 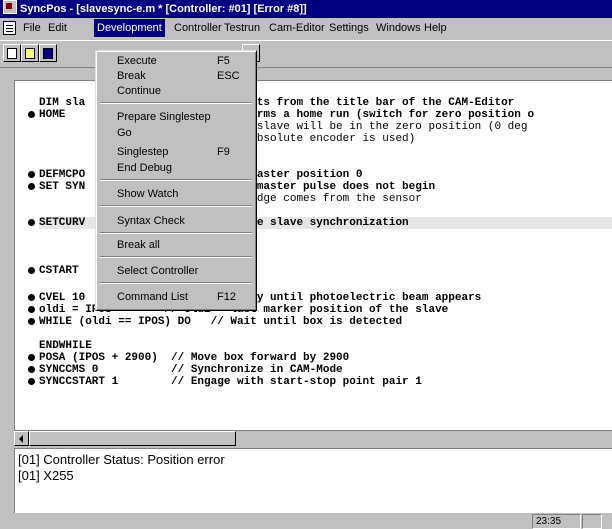 I want to click on status-time: 23:35, so click(x=556, y=521).